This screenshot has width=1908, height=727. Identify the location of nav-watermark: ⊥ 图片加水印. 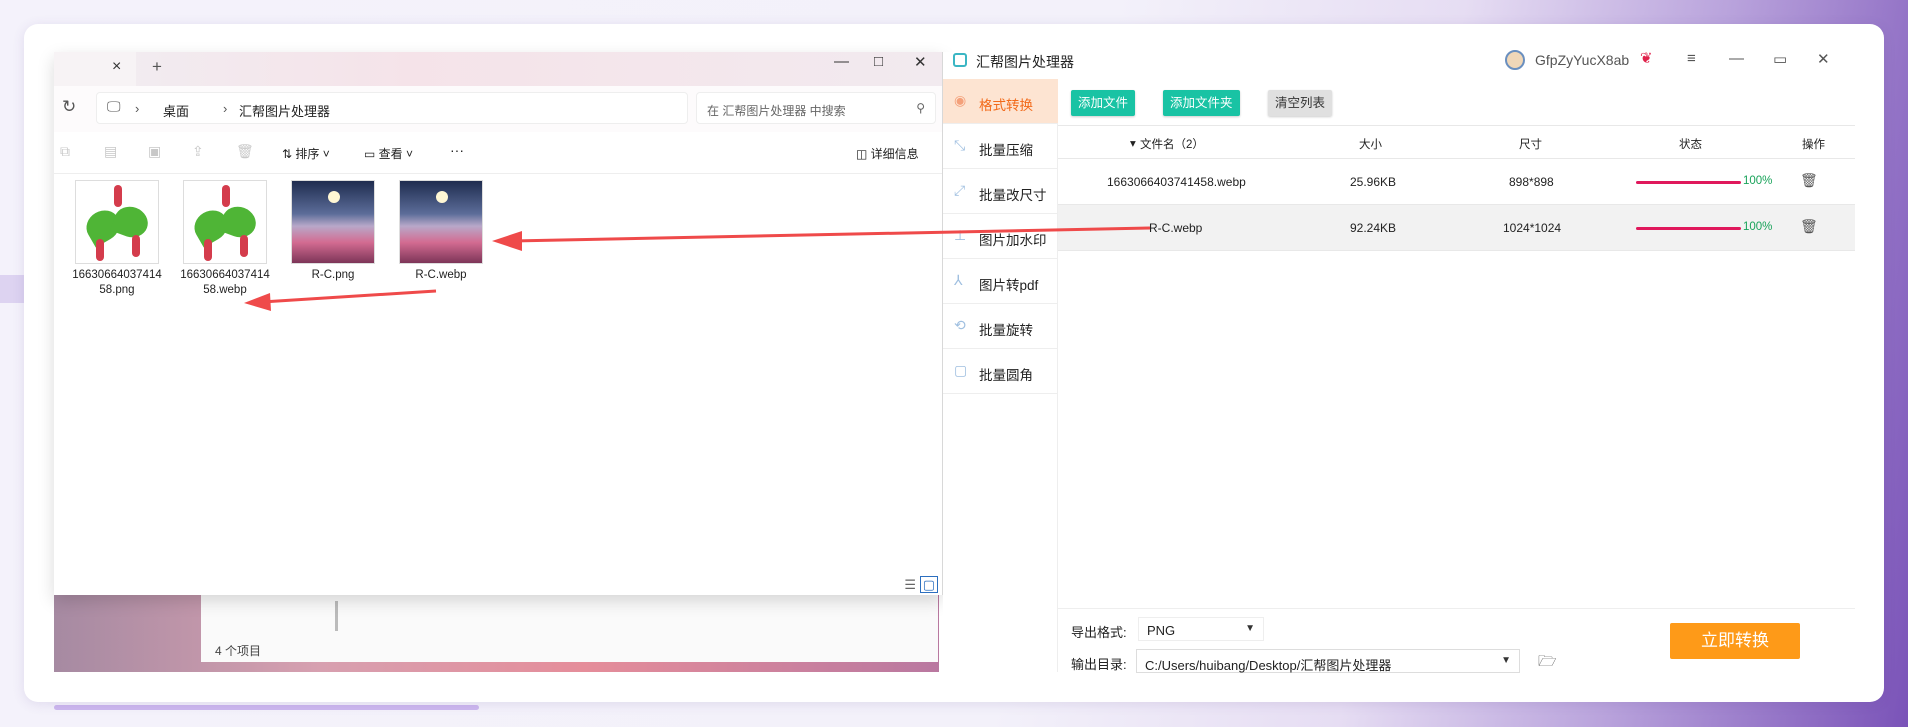
(1000, 236).